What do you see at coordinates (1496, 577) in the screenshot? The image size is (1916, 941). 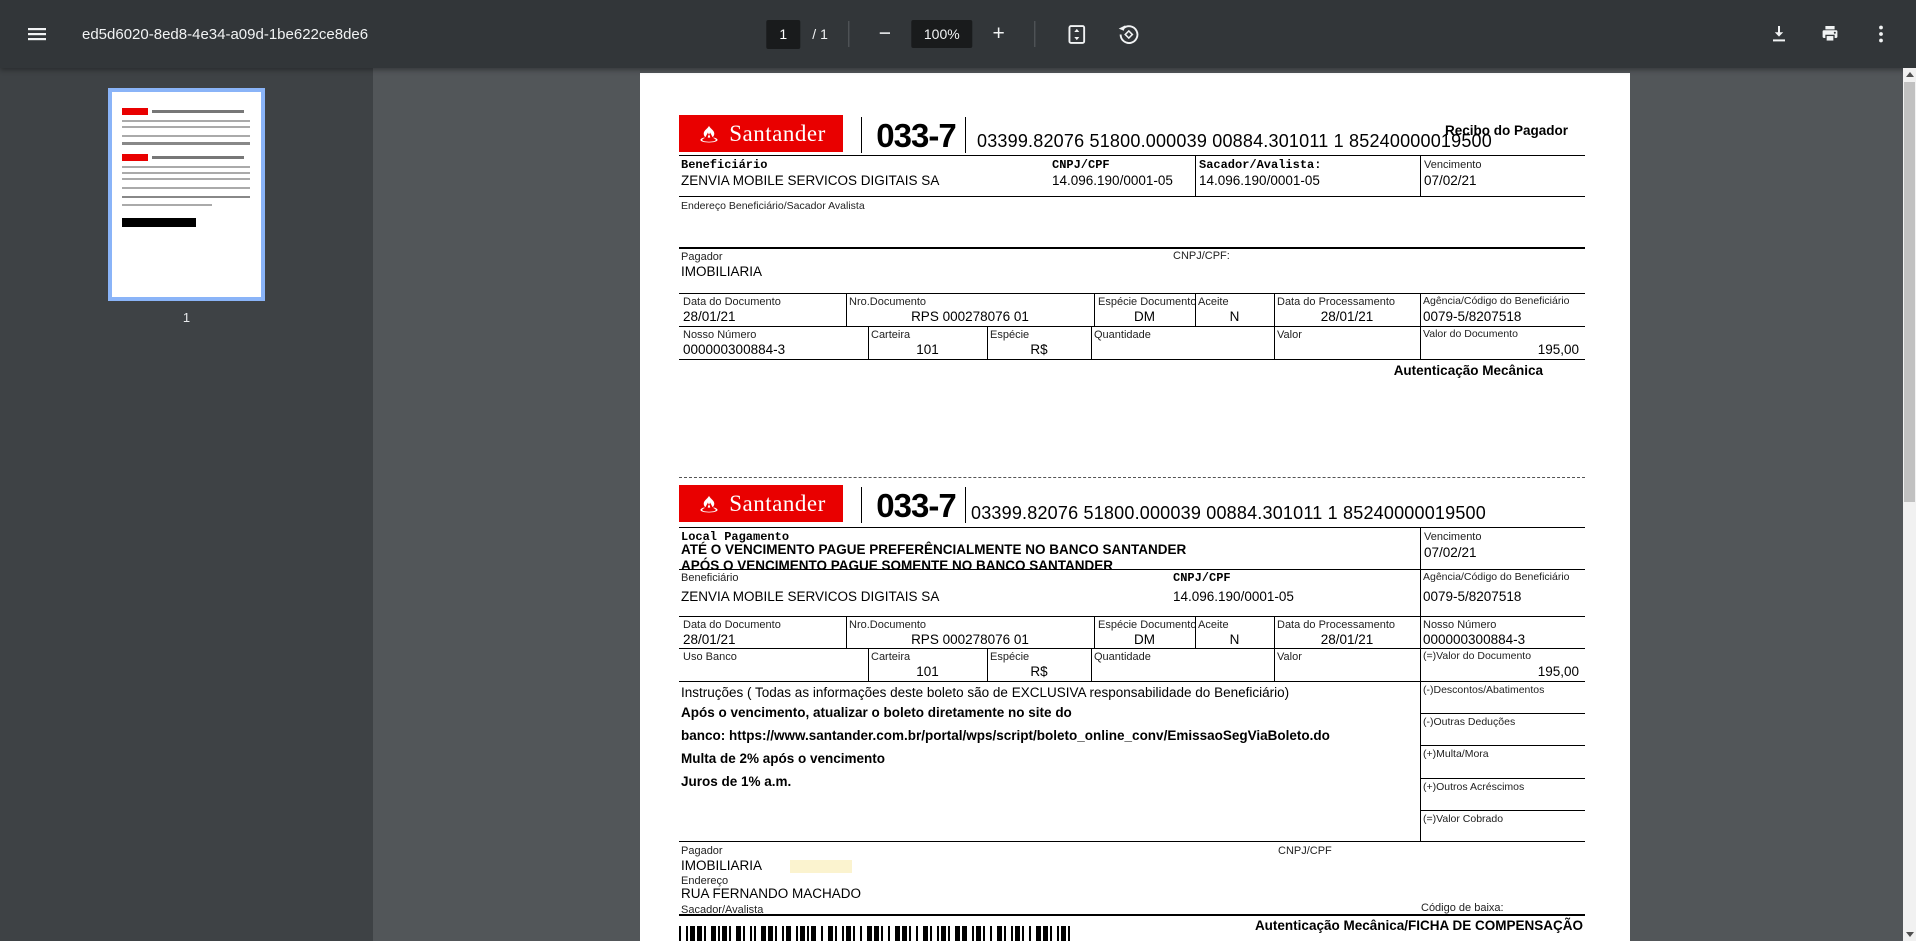 I see `agencia-label: Agência/Código do Beneficiário` at bounding box center [1496, 577].